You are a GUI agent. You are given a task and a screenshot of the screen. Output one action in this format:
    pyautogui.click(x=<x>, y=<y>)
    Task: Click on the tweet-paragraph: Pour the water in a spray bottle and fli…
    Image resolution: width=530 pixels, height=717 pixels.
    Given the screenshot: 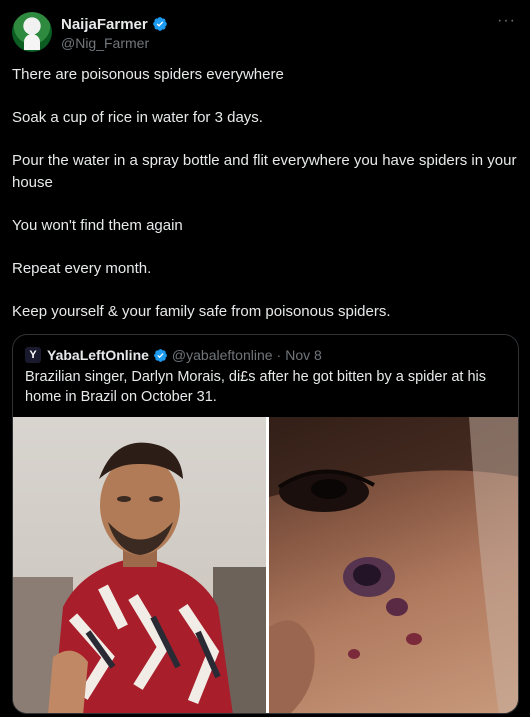 What is the action you would take?
    pyautogui.click(x=264, y=171)
    